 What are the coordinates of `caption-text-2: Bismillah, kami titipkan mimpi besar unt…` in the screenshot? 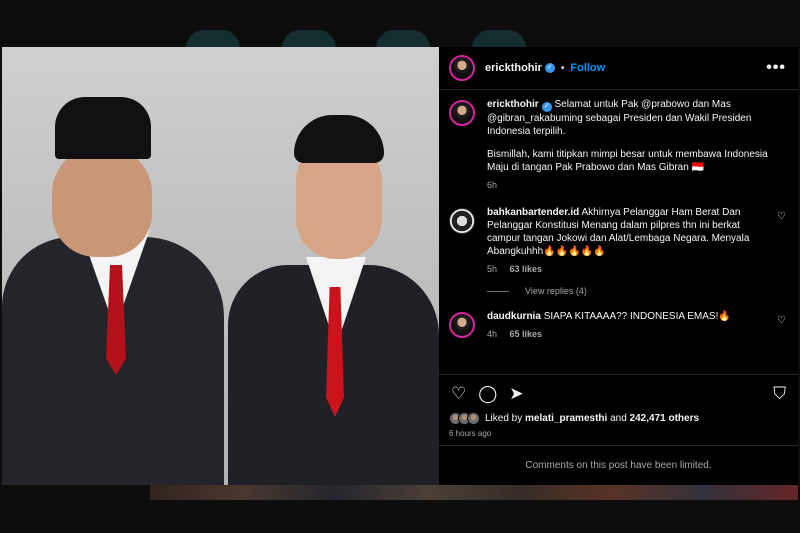 It's located at (627, 161).